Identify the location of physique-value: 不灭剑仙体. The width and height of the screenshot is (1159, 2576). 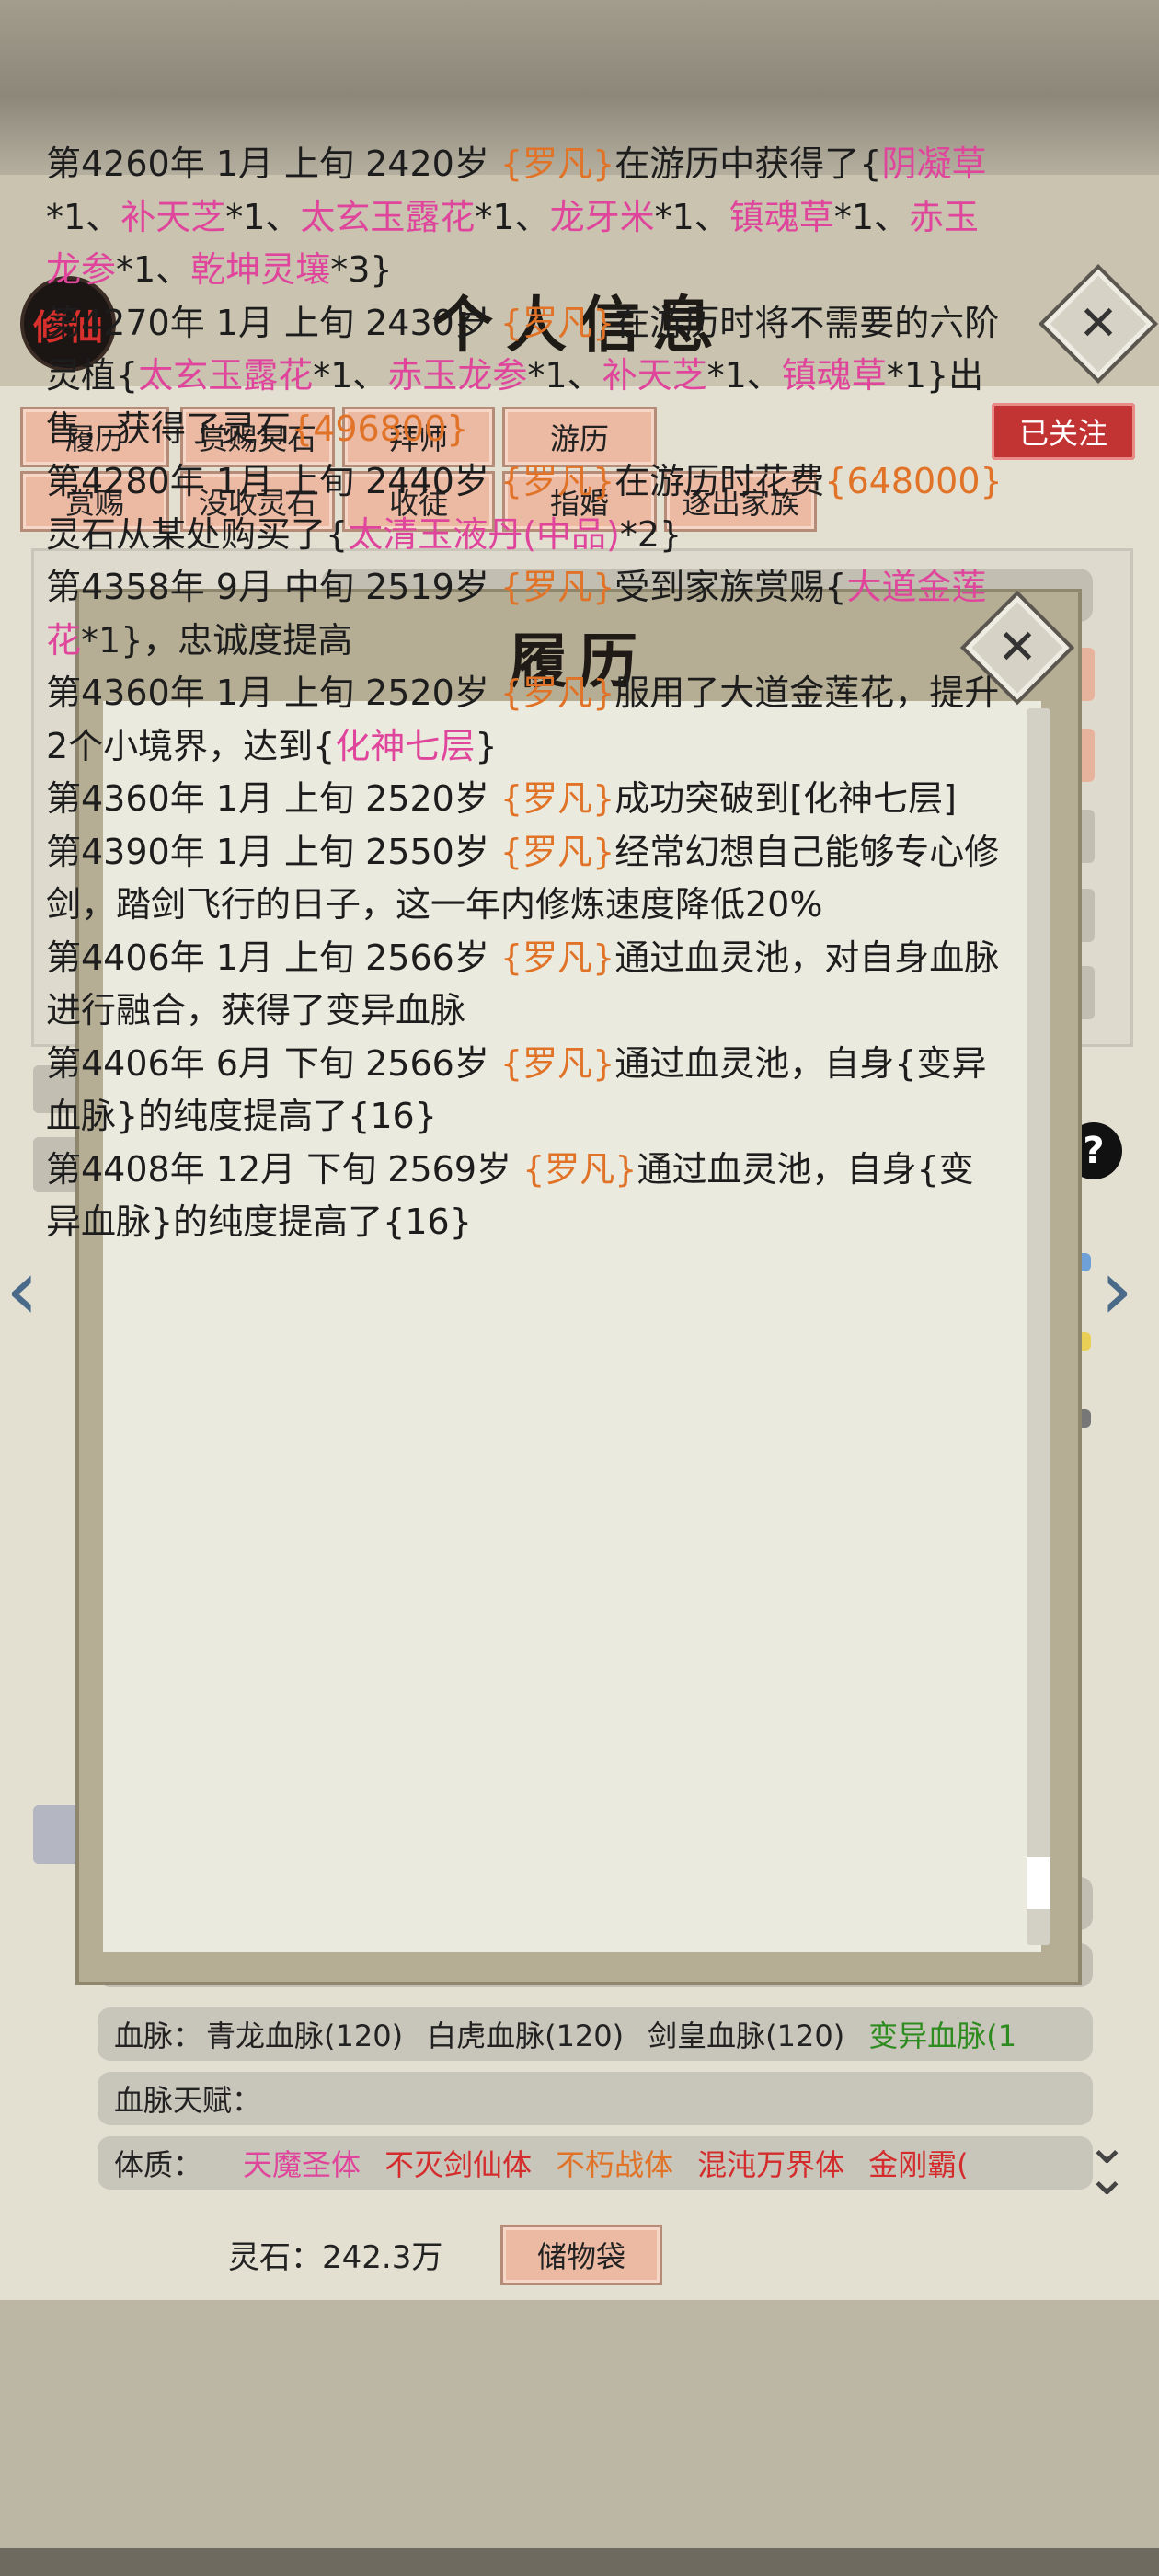
(458, 2164).